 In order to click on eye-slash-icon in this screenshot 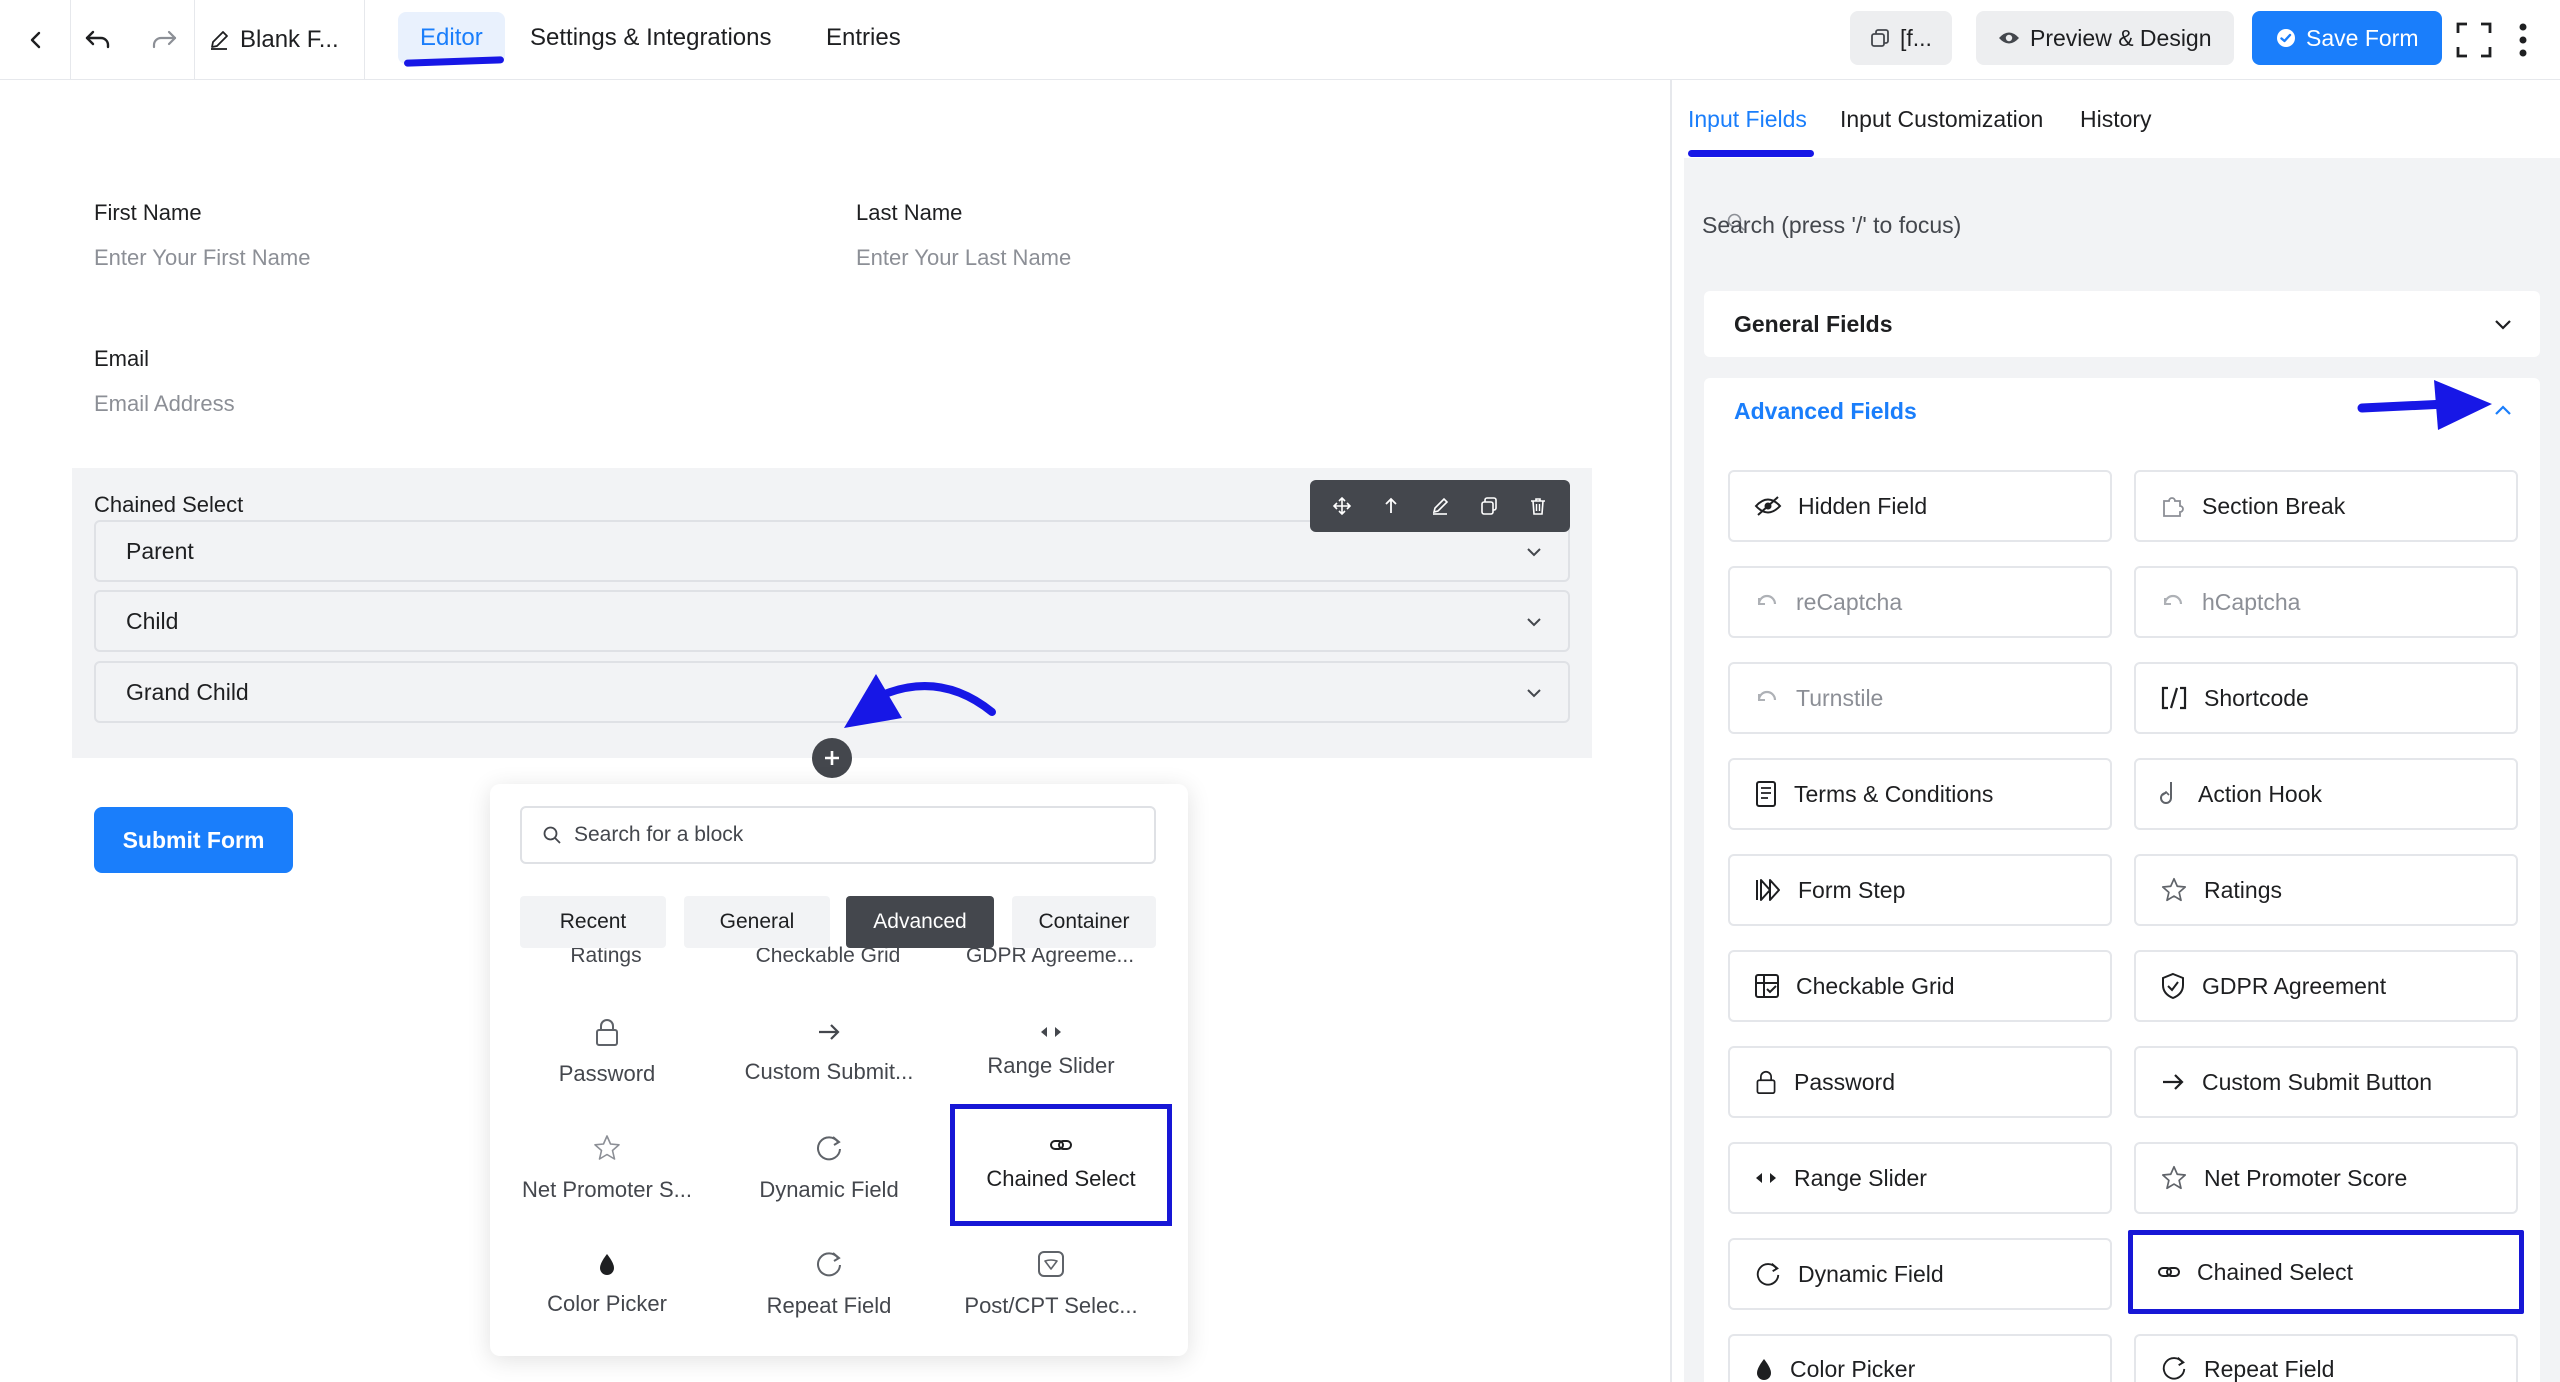, I will do `click(1768, 506)`.